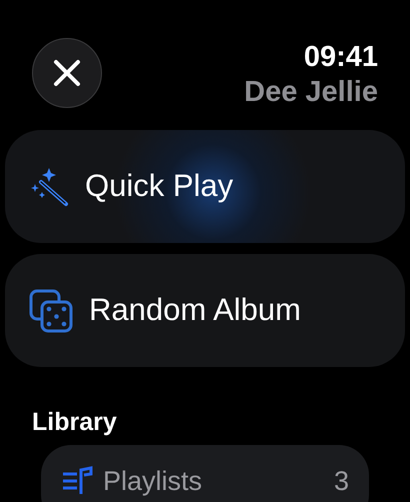 The width and height of the screenshot is (410, 502). What do you see at coordinates (67, 73) in the screenshot?
I see `close-icon` at bounding box center [67, 73].